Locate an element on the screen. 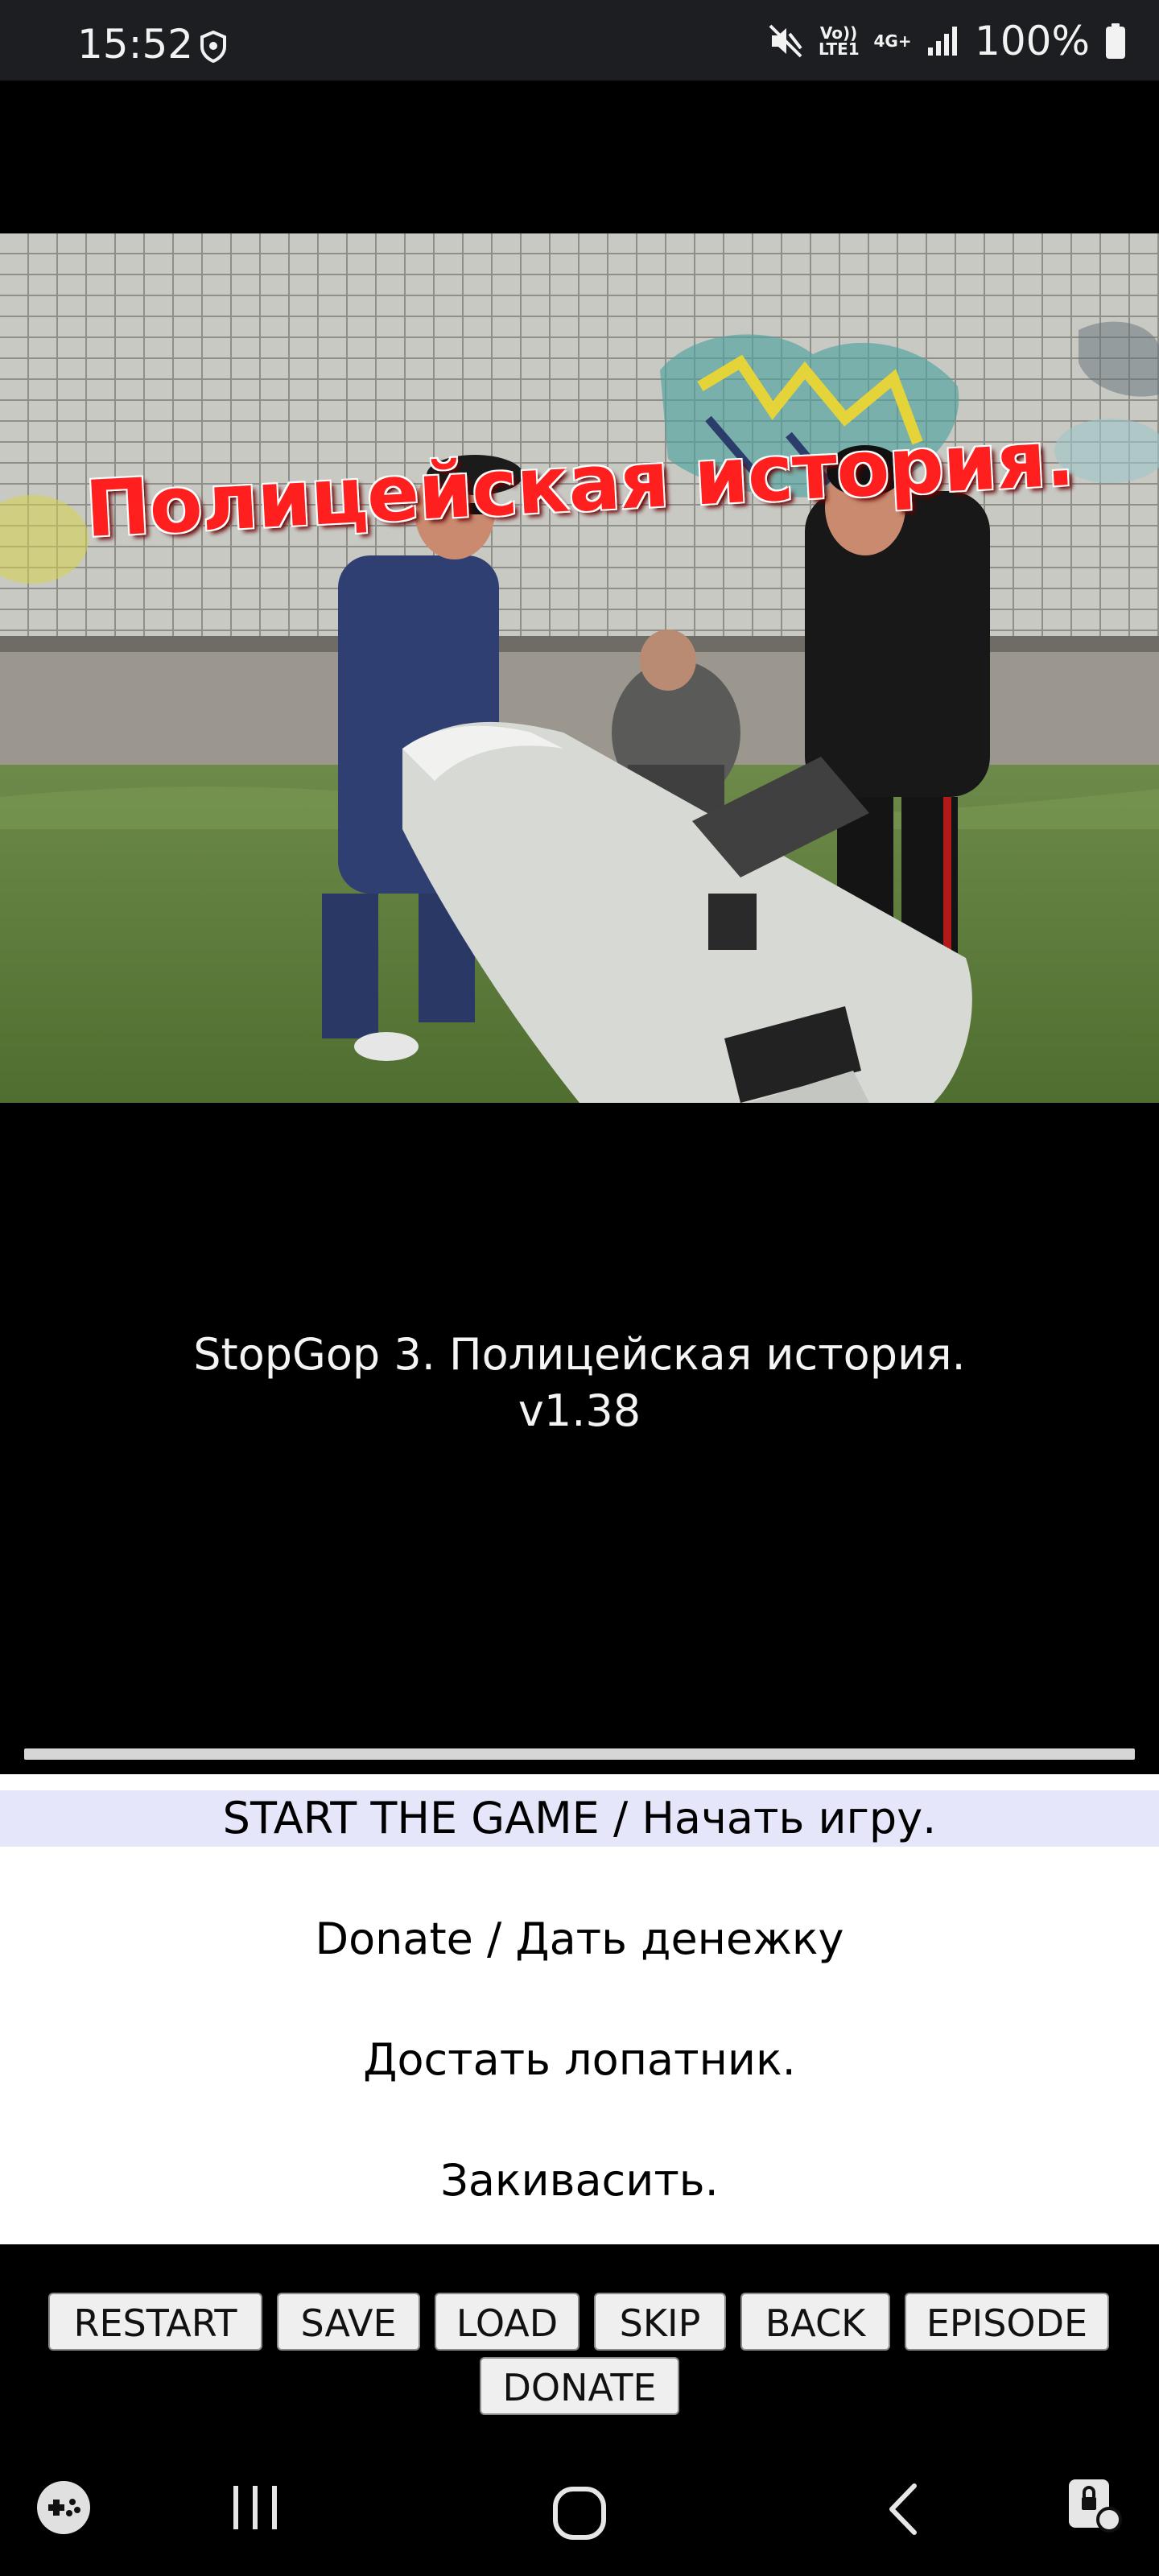  recents-icon is located at coordinates (255, 2507).